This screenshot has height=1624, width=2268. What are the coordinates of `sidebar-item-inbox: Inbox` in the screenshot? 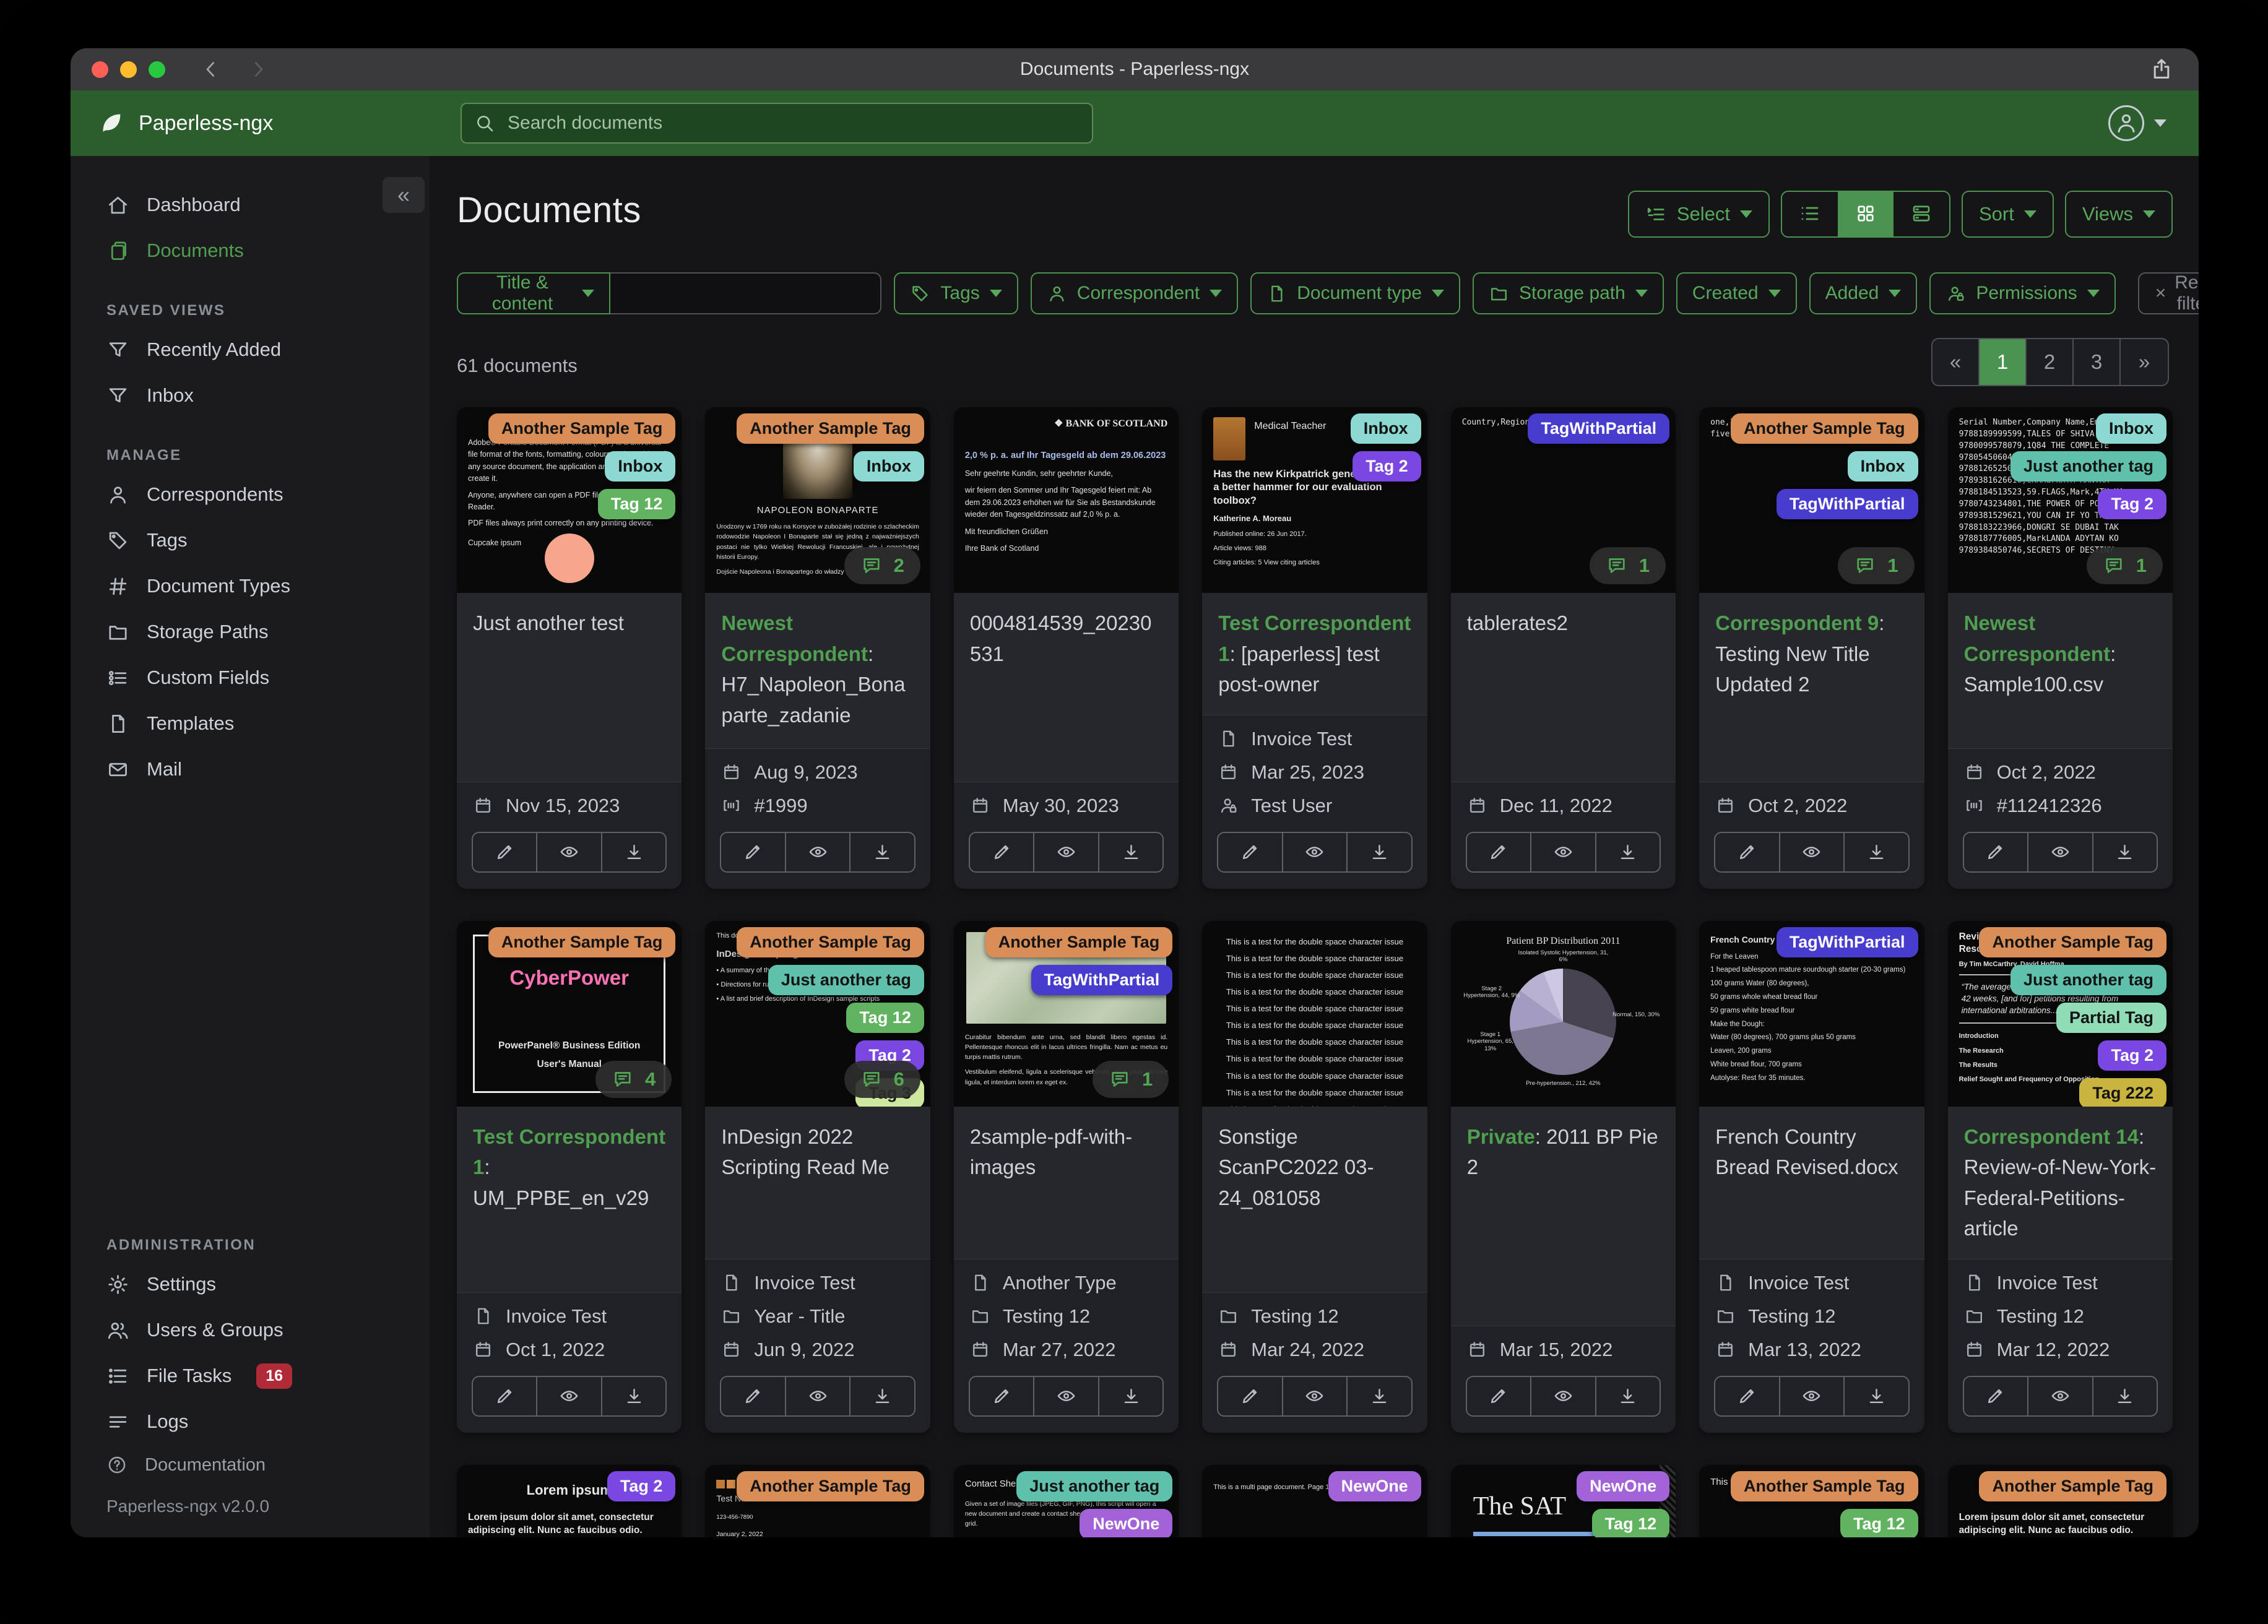 It's located at (250, 395).